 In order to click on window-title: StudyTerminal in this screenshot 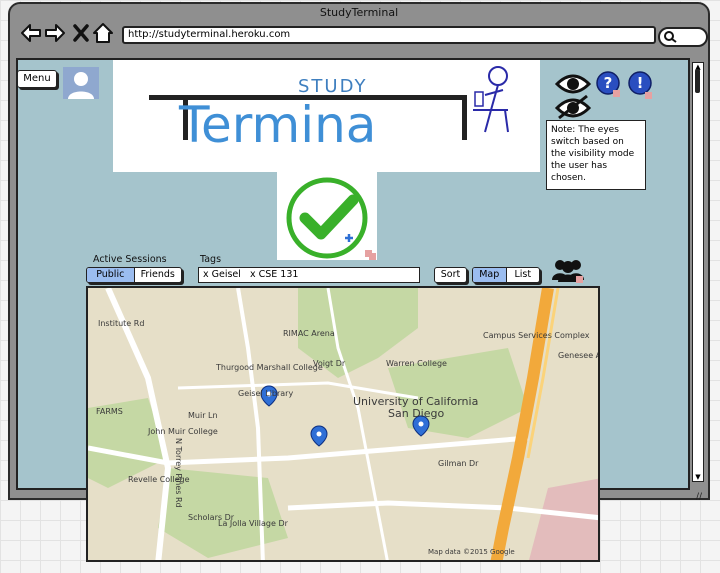, I will do `click(359, 12)`.